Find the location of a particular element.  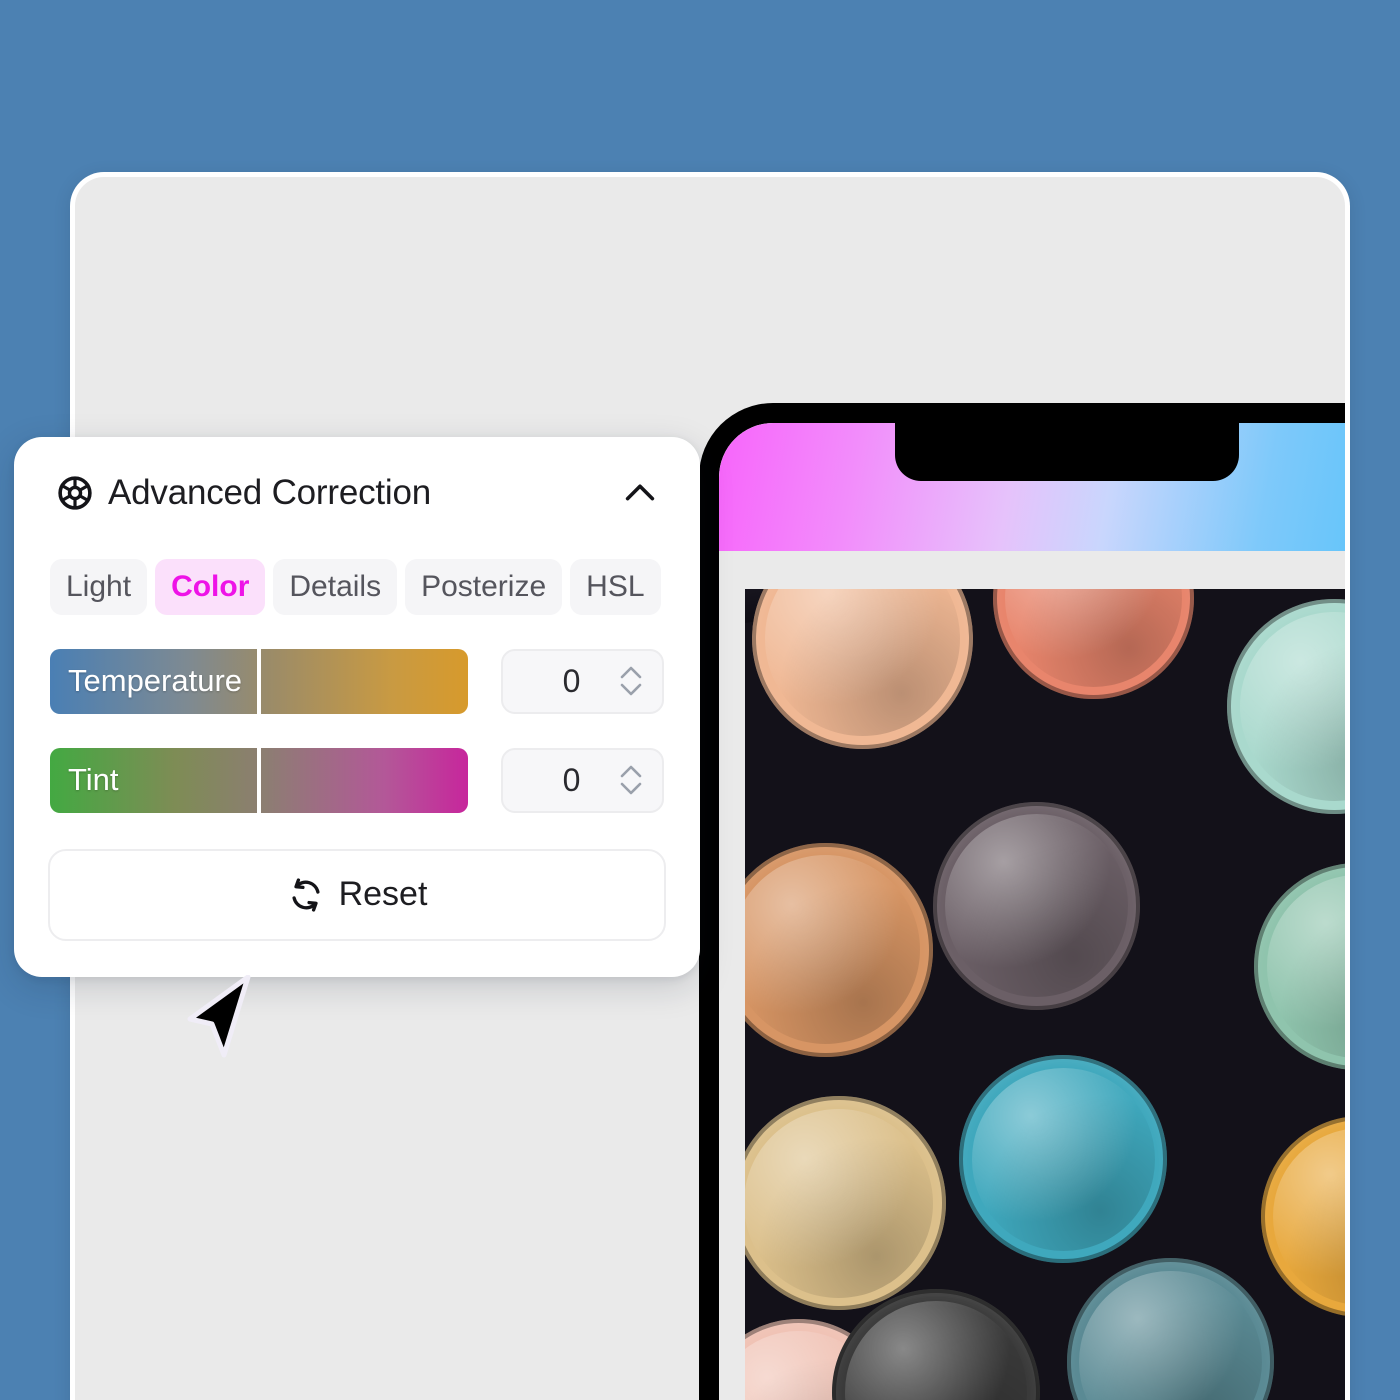

panel-title: Advanced Correction is located at coordinates (270, 492).